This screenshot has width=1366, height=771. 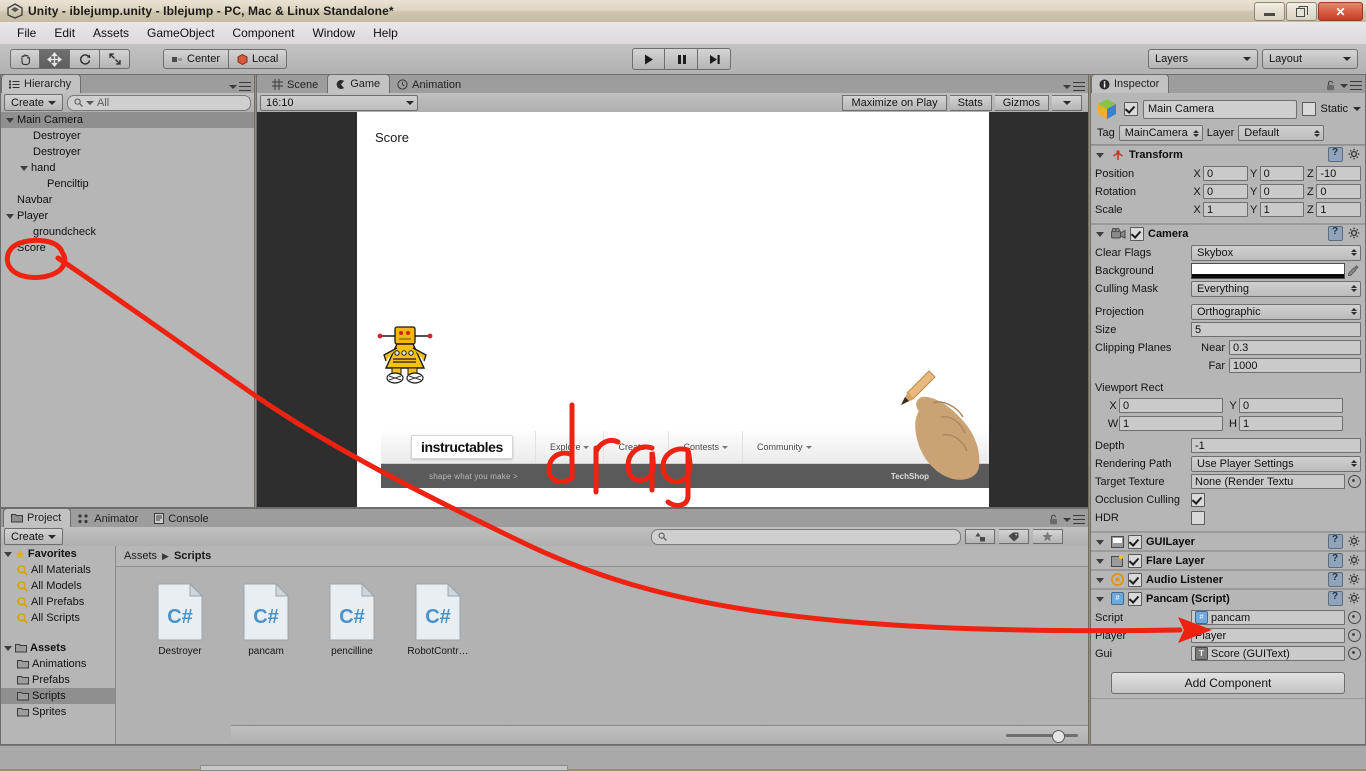 I want to click on tab-game: Game, so click(x=359, y=83).